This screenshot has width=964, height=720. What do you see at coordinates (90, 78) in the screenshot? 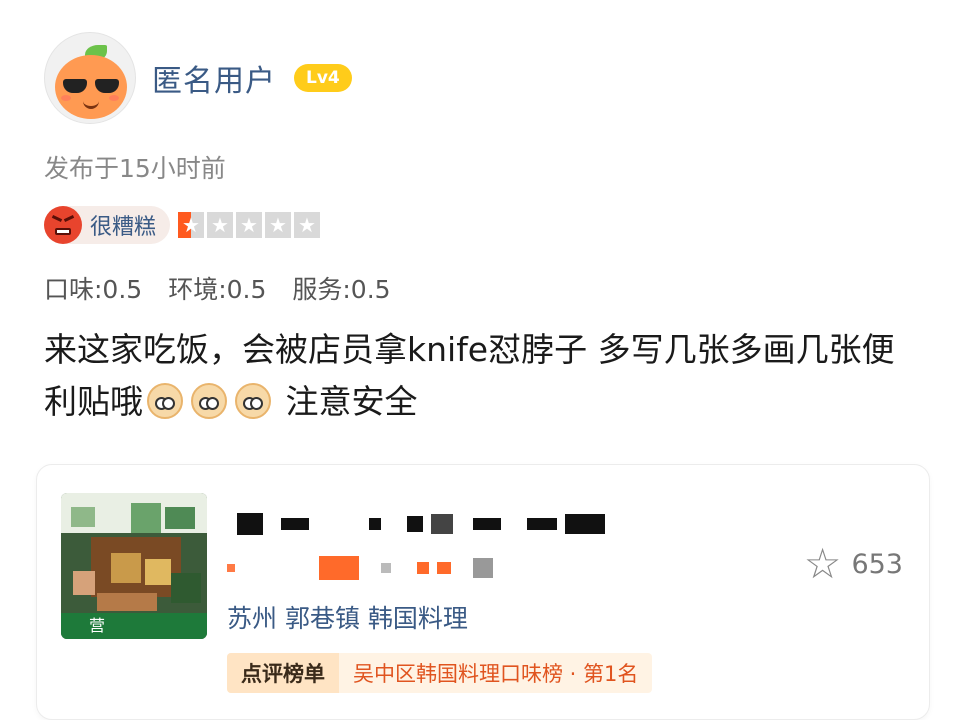
I see `user-avatar` at bounding box center [90, 78].